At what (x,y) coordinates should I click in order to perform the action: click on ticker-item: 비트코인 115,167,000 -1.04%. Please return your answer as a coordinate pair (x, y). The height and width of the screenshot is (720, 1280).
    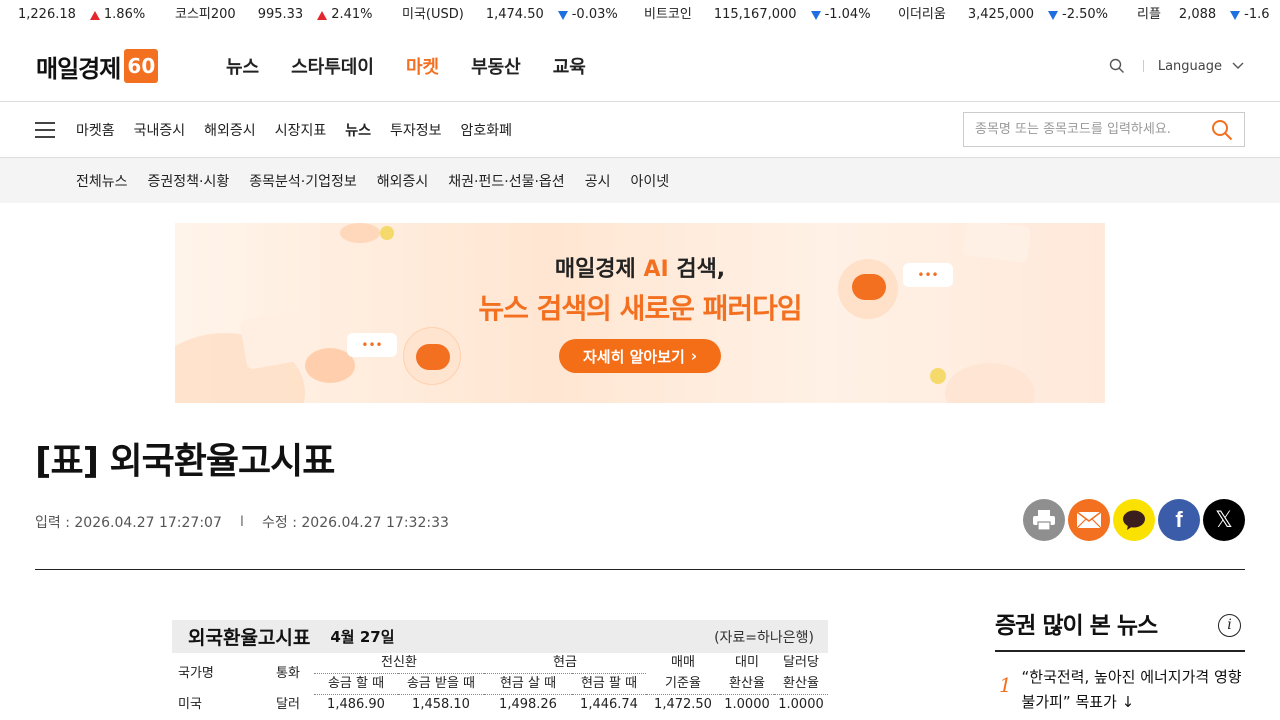
    Looking at the image, I should click on (757, 15).